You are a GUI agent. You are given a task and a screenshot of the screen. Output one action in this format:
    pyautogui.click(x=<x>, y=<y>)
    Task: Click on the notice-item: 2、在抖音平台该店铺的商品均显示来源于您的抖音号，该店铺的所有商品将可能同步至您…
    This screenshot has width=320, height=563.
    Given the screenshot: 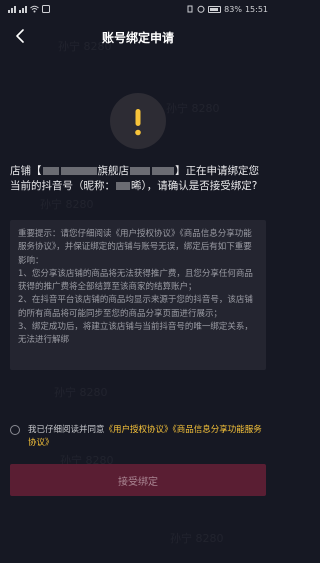 What is the action you would take?
    pyautogui.click(x=135, y=307)
    